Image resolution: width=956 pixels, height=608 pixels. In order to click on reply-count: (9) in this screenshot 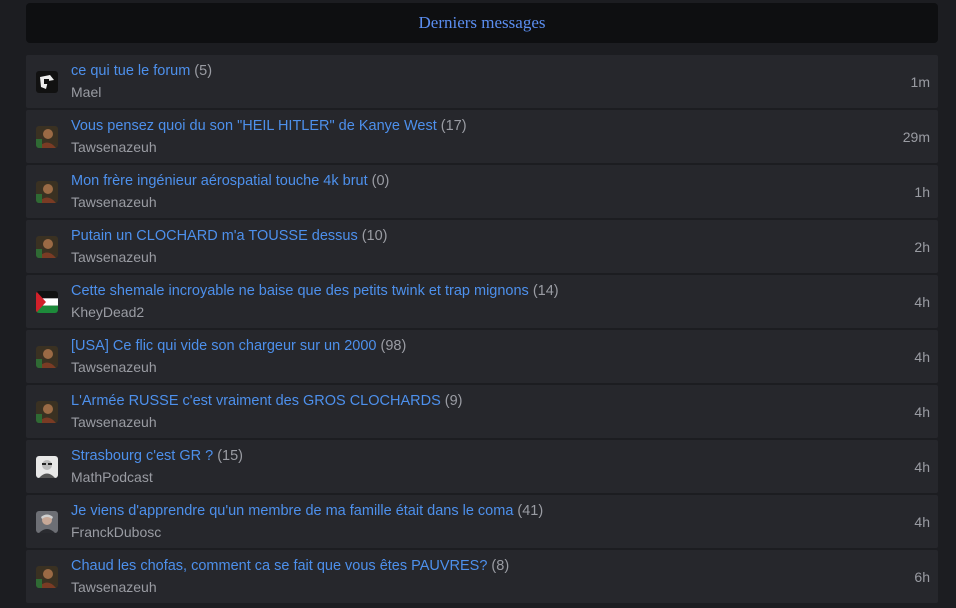, I will do `click(453, 401)`.